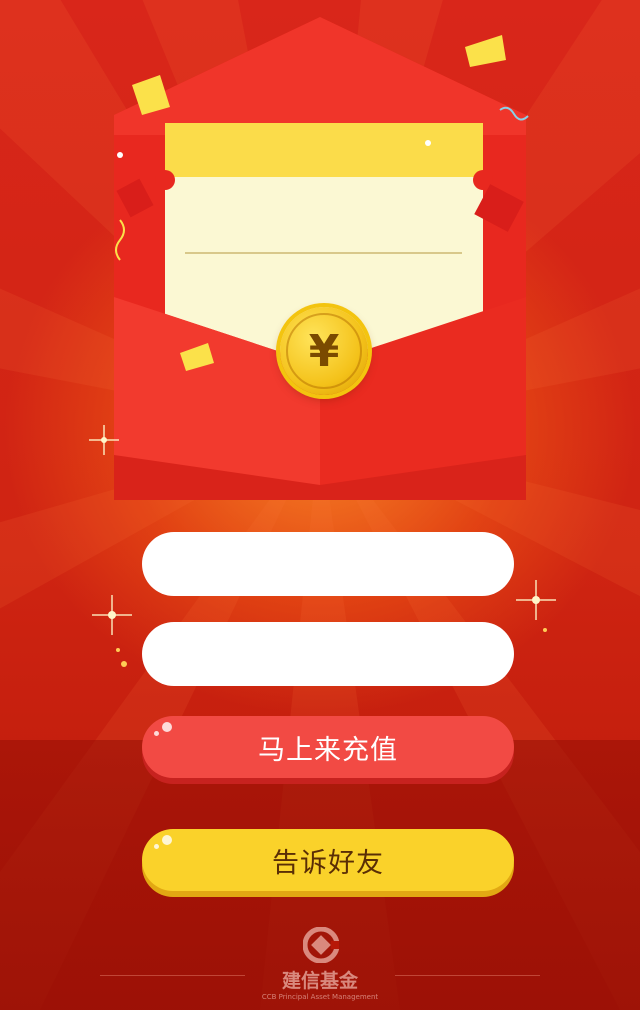 The image size is (640, 1010). I want to click on footer-divider-right, so click(467, 975).